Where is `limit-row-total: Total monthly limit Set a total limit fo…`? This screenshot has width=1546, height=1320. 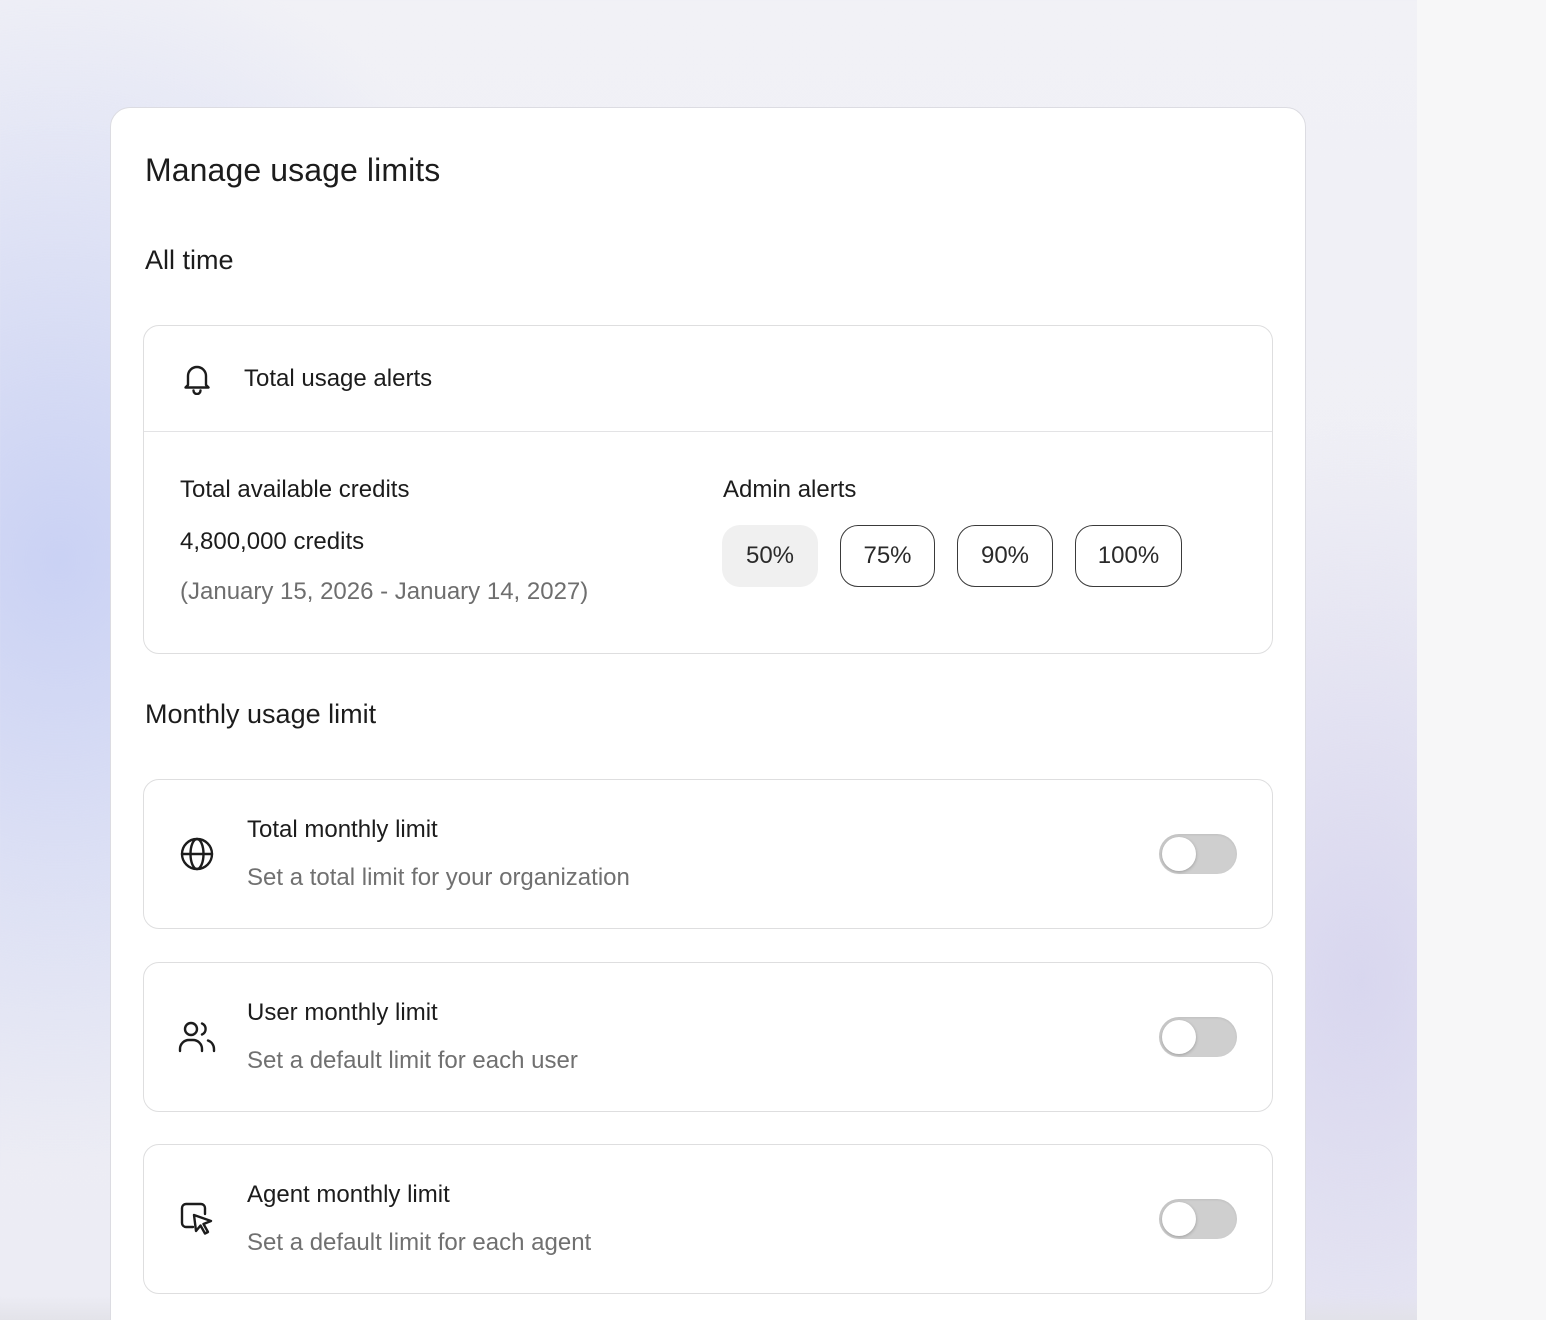 limit-row-total: Total monthly limit Set a total limit fo… is located at coordinates (708, 854).